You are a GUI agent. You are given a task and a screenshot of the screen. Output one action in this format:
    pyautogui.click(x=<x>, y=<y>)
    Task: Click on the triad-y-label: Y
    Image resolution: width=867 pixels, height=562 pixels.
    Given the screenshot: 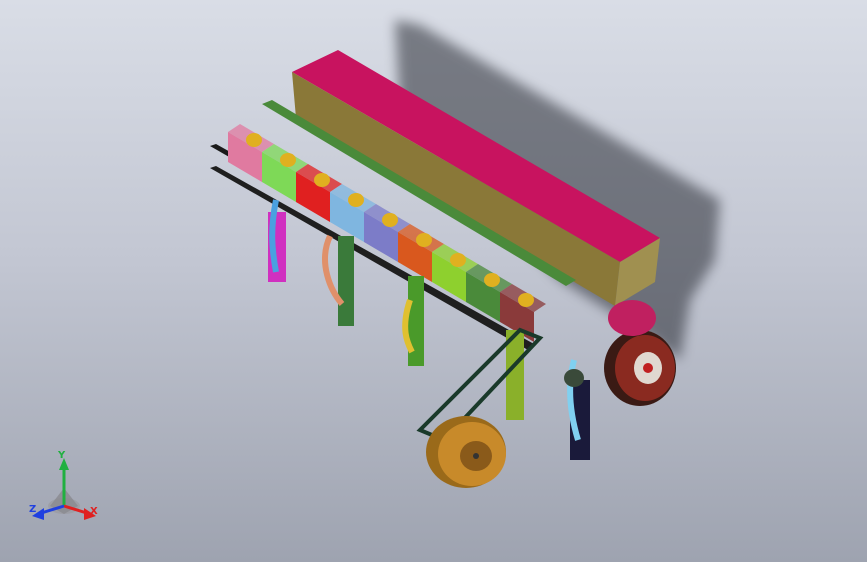 What is the action you would take?
    pyautogui.click(x=62, y=455)
    